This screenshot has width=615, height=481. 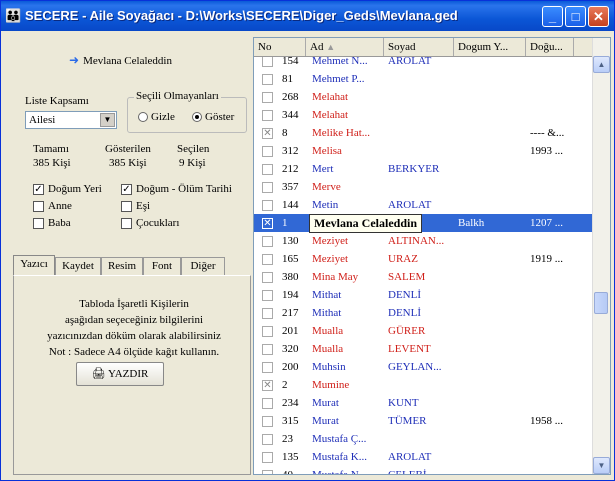 What do you see at coordinates (52, 206) in the screenshot?
I see `check-mother: Anne` at bounding box center [52, 206].